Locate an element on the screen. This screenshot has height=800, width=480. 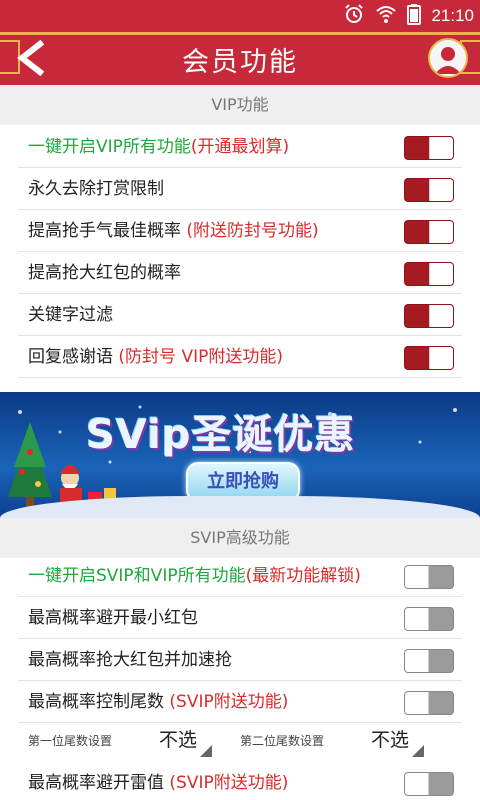
feature-note: (开通最划算) is located at coordinates (240, 147).